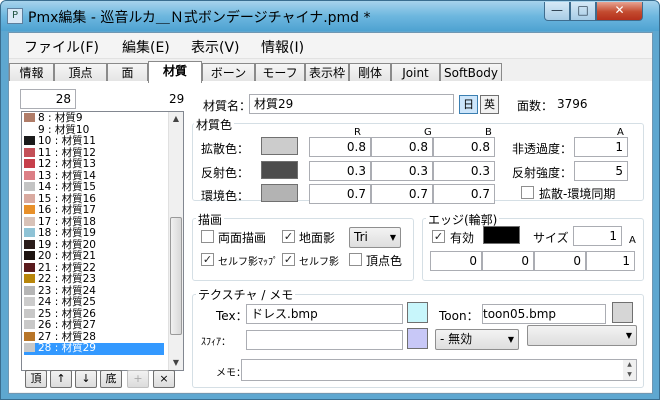  Describe the element at coordinates (340, 147) in the screenshot. I see `diffuse-r-input: 0.8` at that location.